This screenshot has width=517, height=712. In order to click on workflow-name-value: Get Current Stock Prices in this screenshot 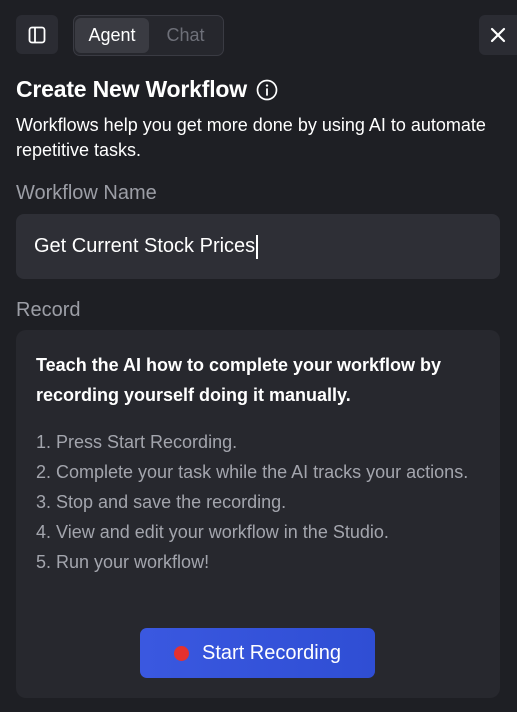, I will do `click(135, 246)`.